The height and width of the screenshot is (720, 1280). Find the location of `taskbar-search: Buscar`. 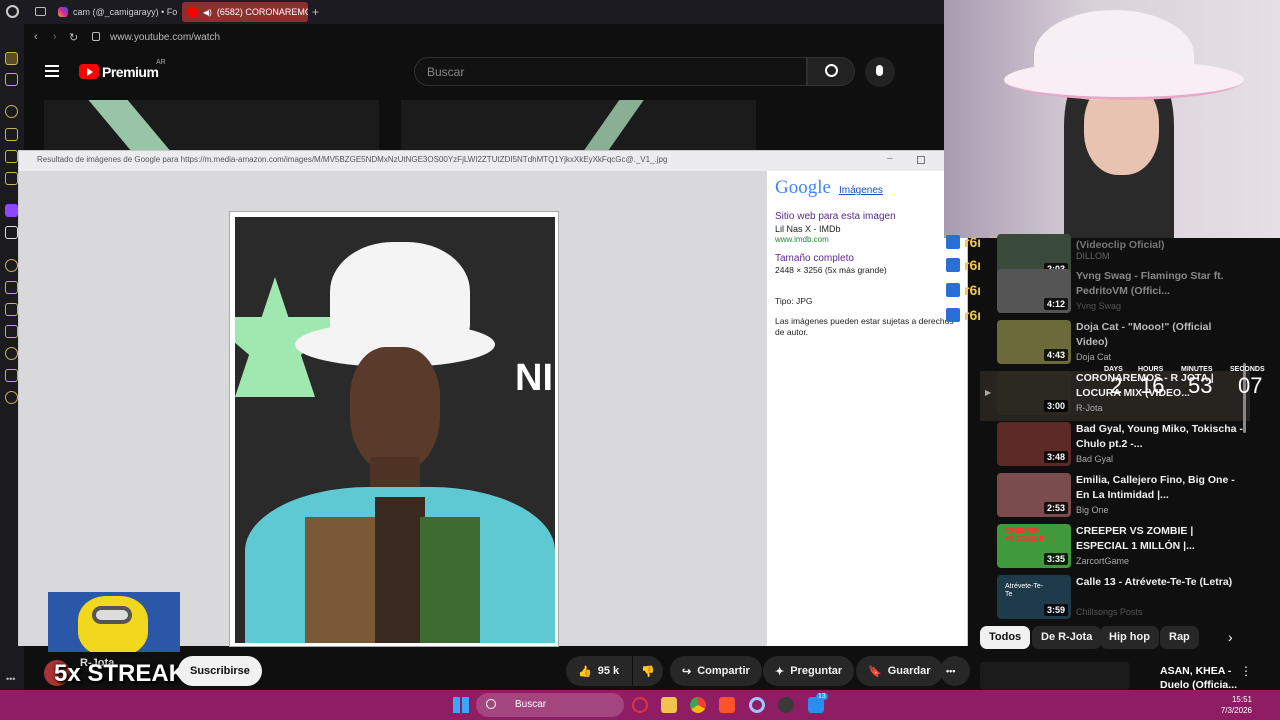

taskbar-search: Buscar is located at coordinates (550, 705).